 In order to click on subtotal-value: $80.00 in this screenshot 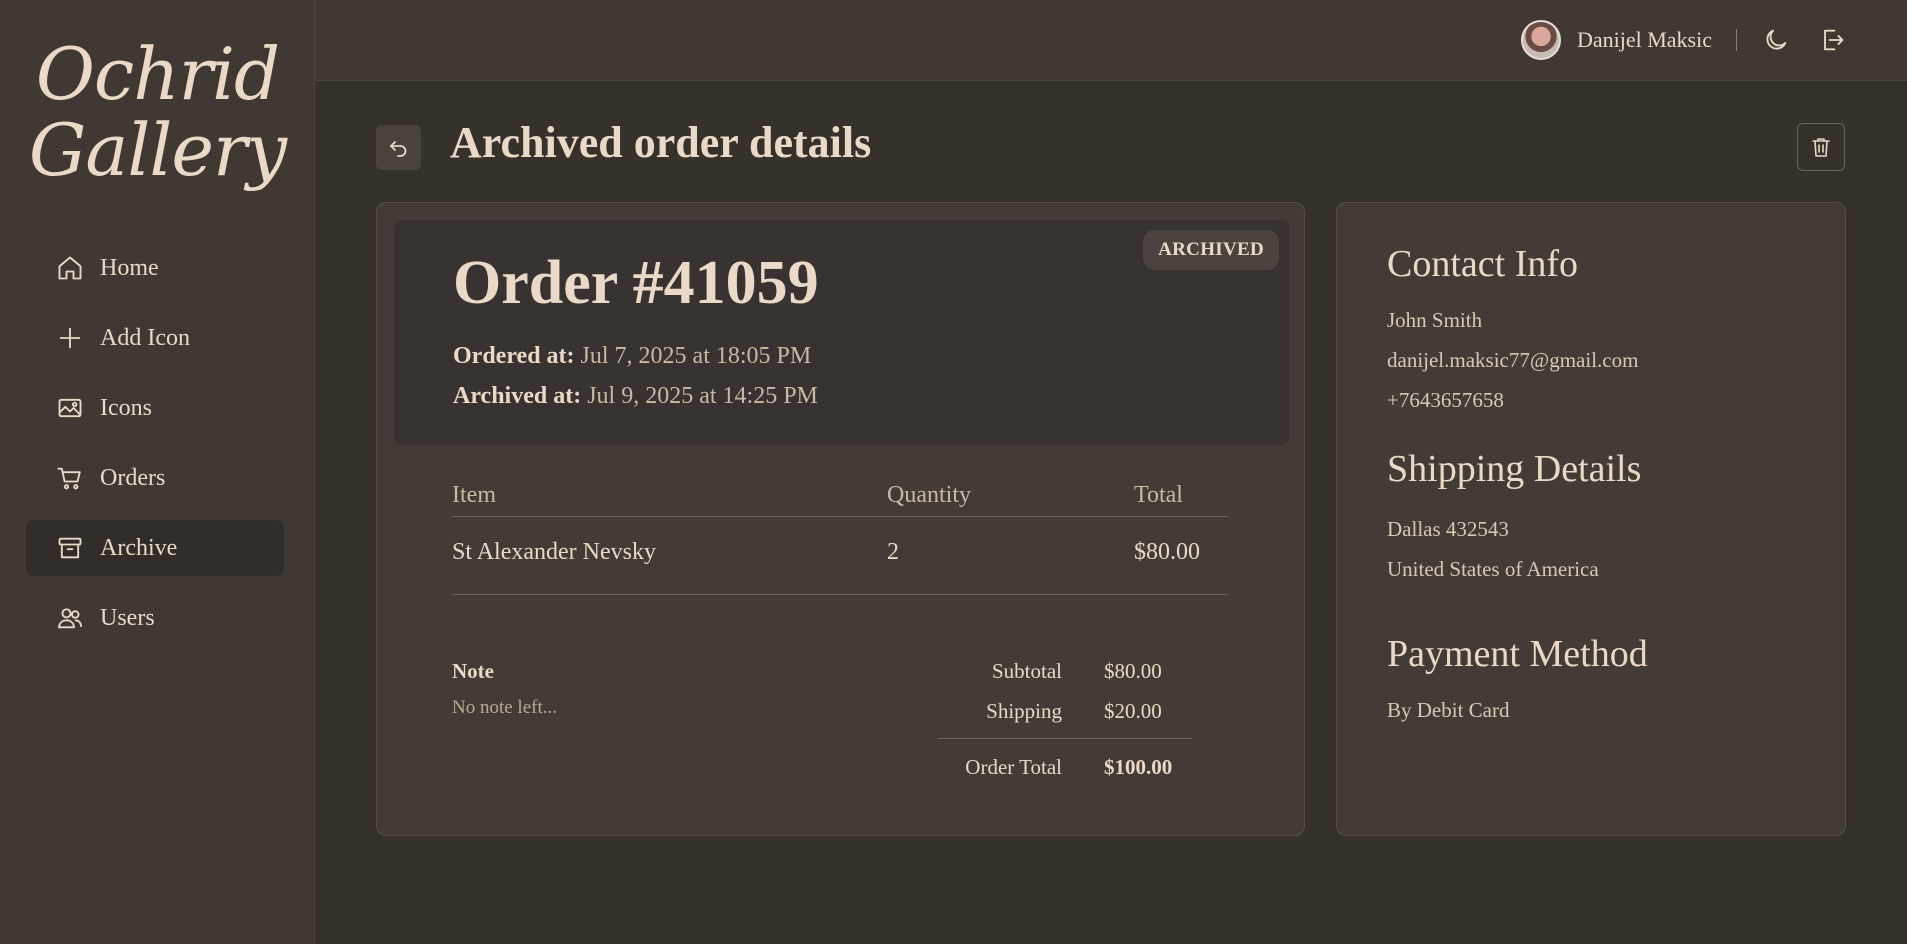, I will do `click(1133, 671)`.